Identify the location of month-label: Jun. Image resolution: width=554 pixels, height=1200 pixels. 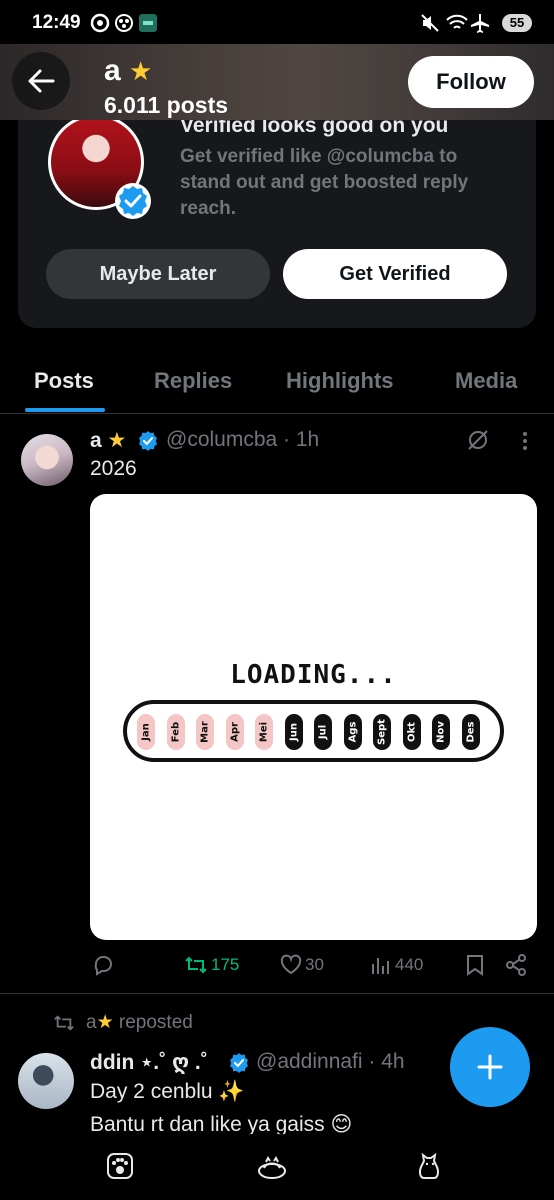
(293, 732).